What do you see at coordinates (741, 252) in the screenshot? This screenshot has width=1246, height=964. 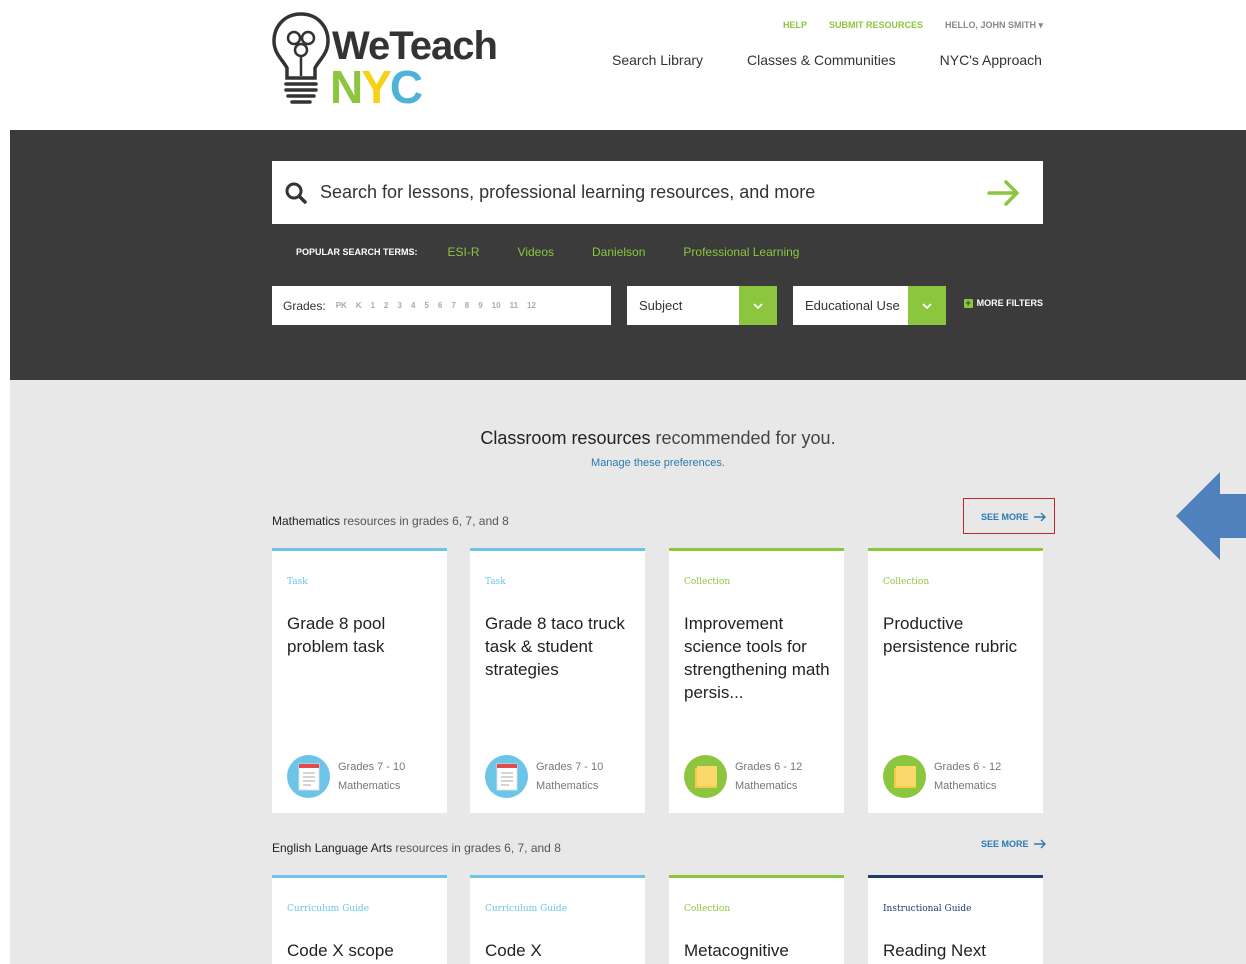 I see `popular-term-professional-learning: Professional Learning` at bounding box center [741, 252].